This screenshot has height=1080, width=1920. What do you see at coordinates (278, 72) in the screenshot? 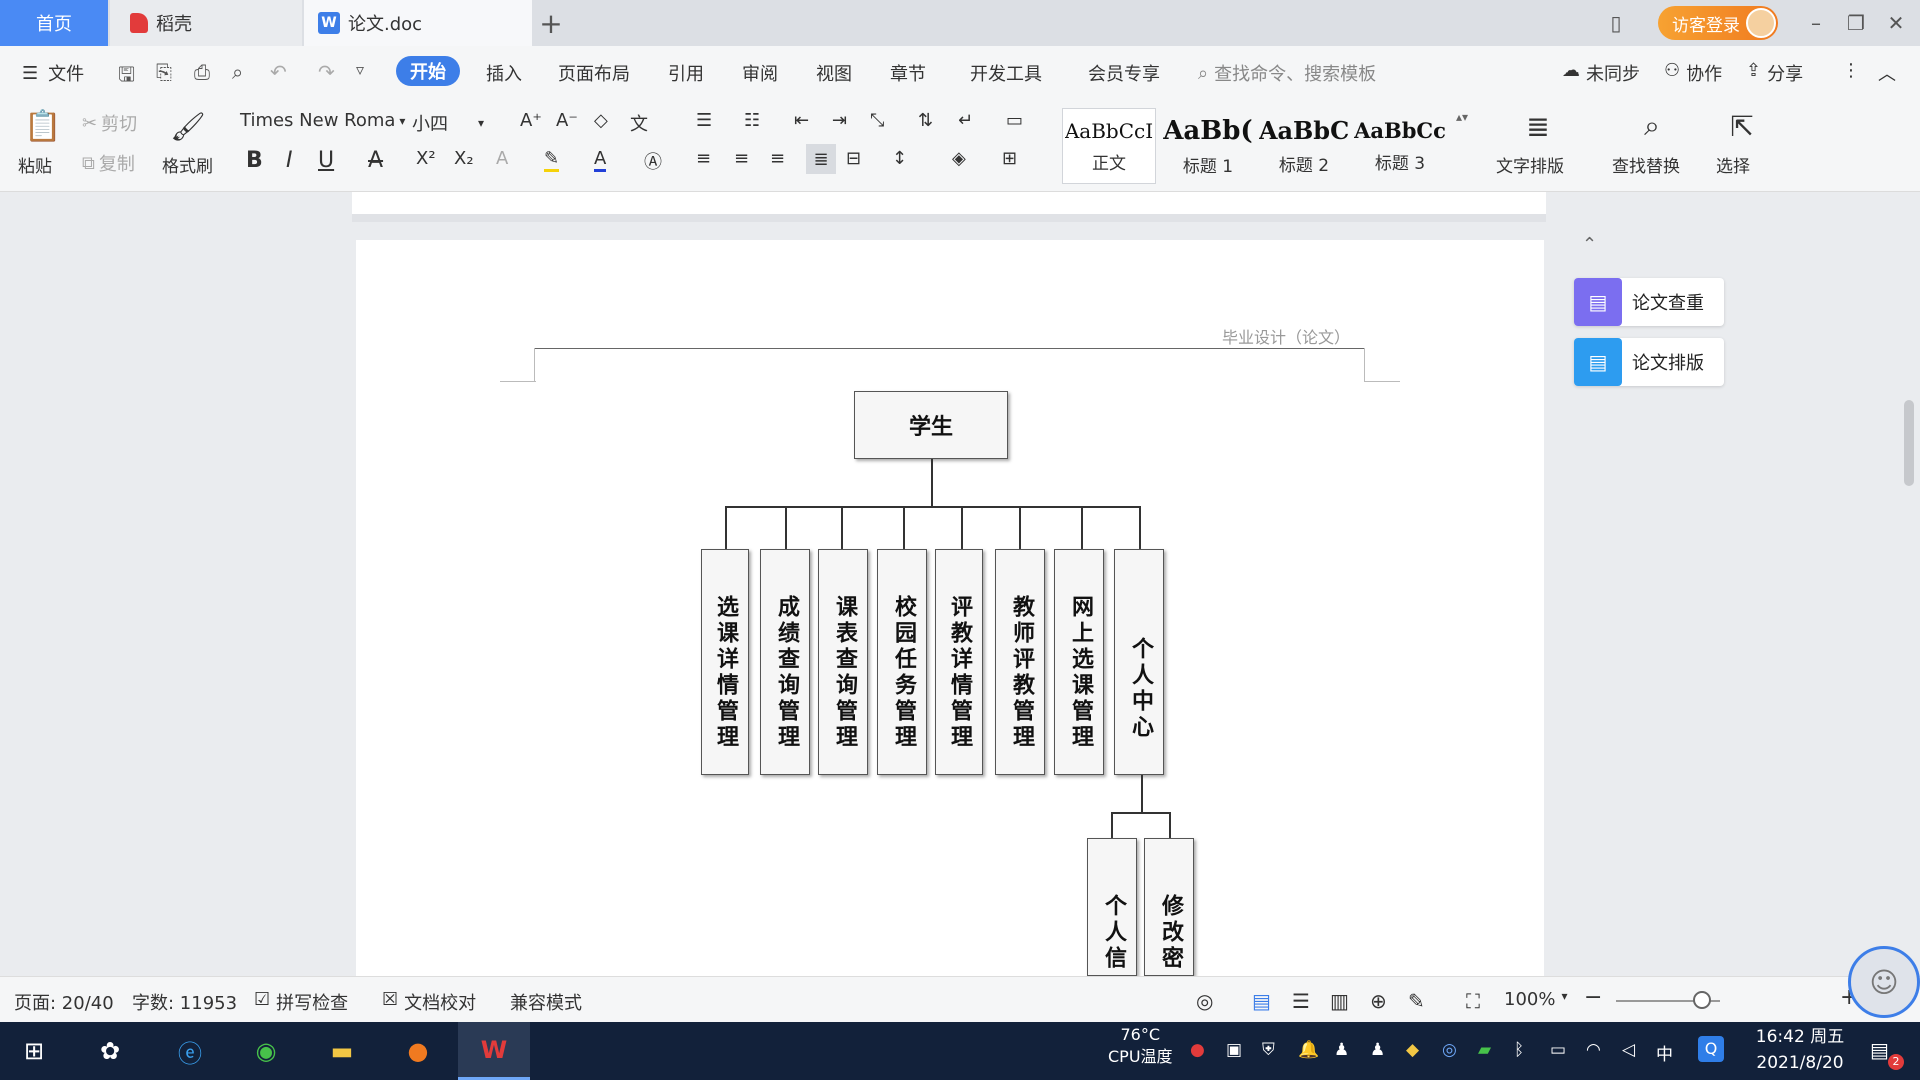
I see `undo-icon: ↶` at bounding box center [278, 72].